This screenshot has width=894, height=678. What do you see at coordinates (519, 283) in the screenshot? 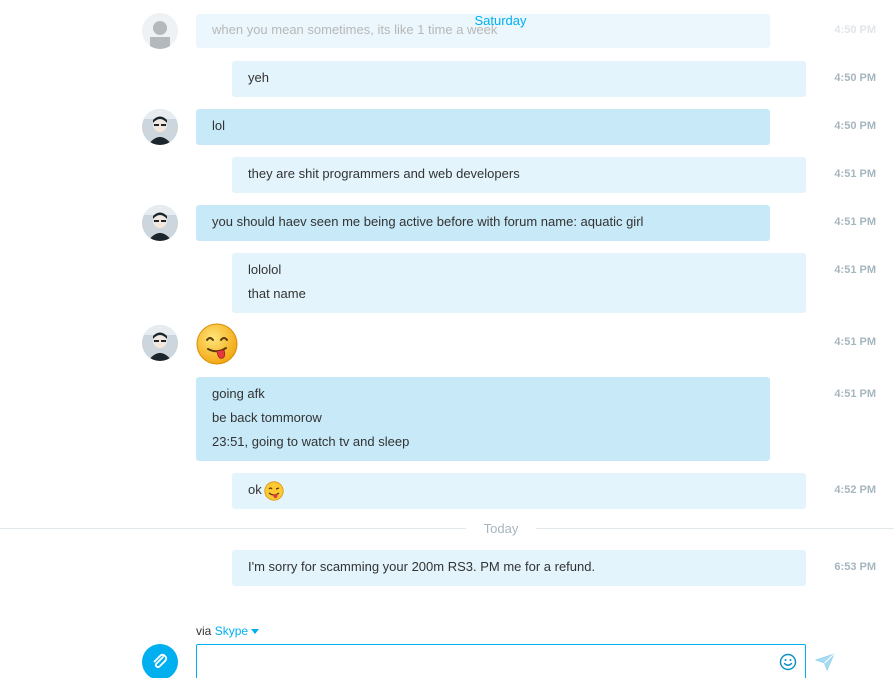
I see `message-bubble-outgoing: lololol that name` at bounding box center [519, 283].